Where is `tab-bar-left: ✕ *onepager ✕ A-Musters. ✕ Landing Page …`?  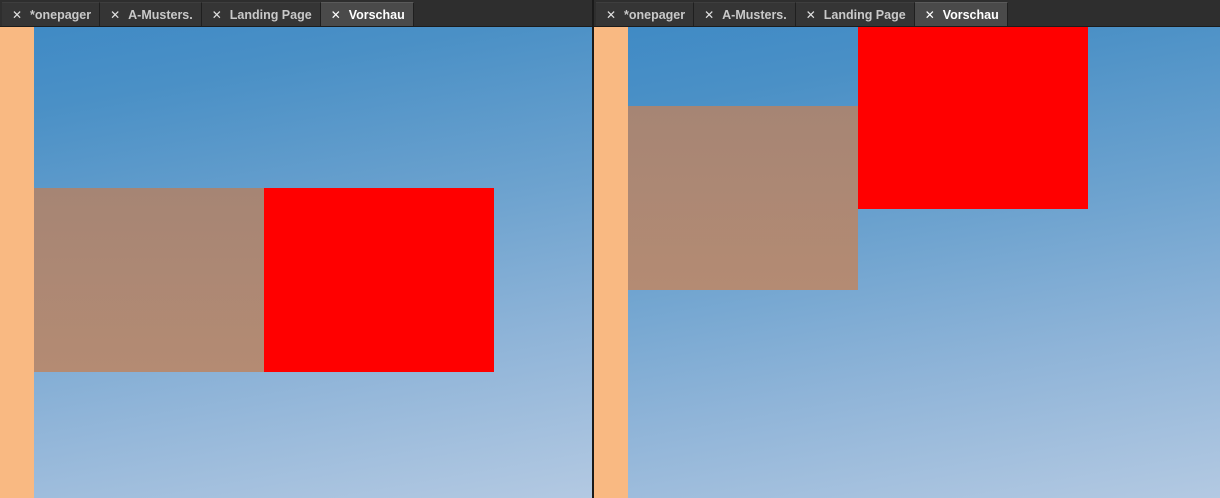 tab-bar-left: ✕ *onepager ✕ A-Musters. ✕ Landing Page … is located at coordinates (296, 13).